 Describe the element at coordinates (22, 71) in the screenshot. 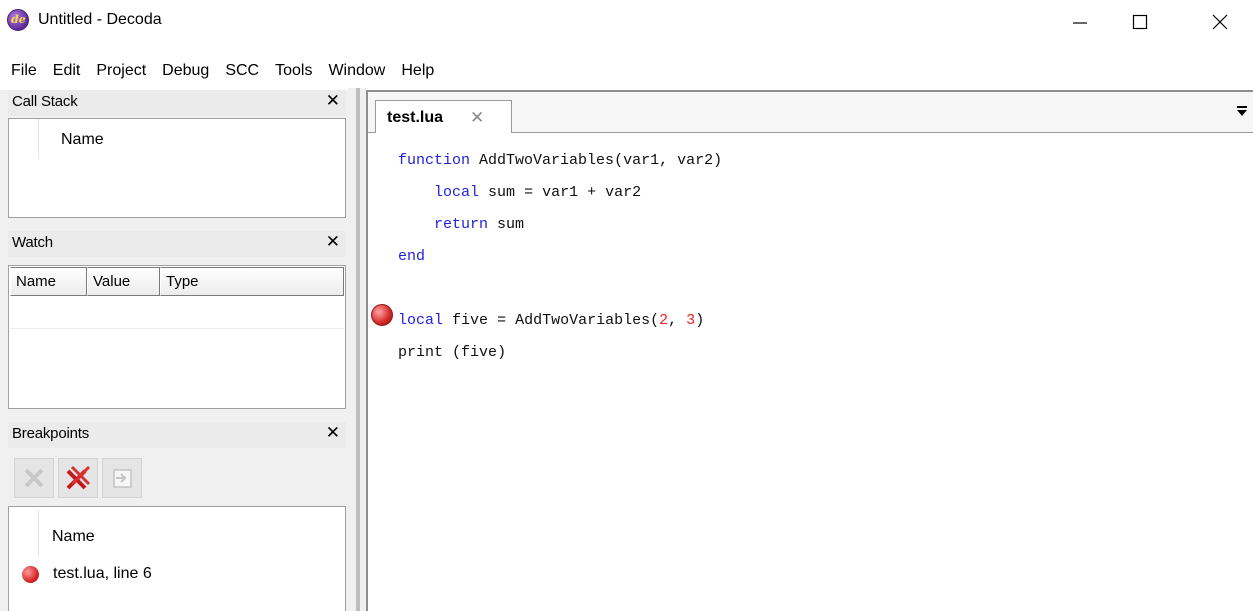

I see `menu-file: File` at that location.